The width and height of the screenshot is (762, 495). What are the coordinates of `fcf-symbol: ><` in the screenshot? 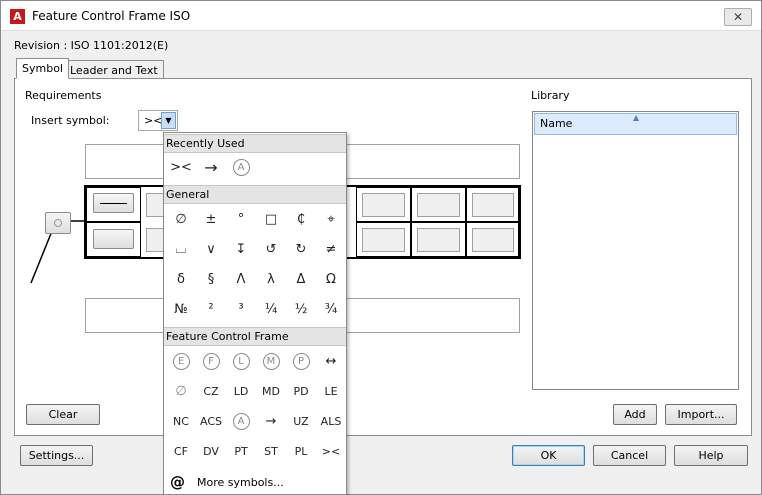 It's located at (331, 452).